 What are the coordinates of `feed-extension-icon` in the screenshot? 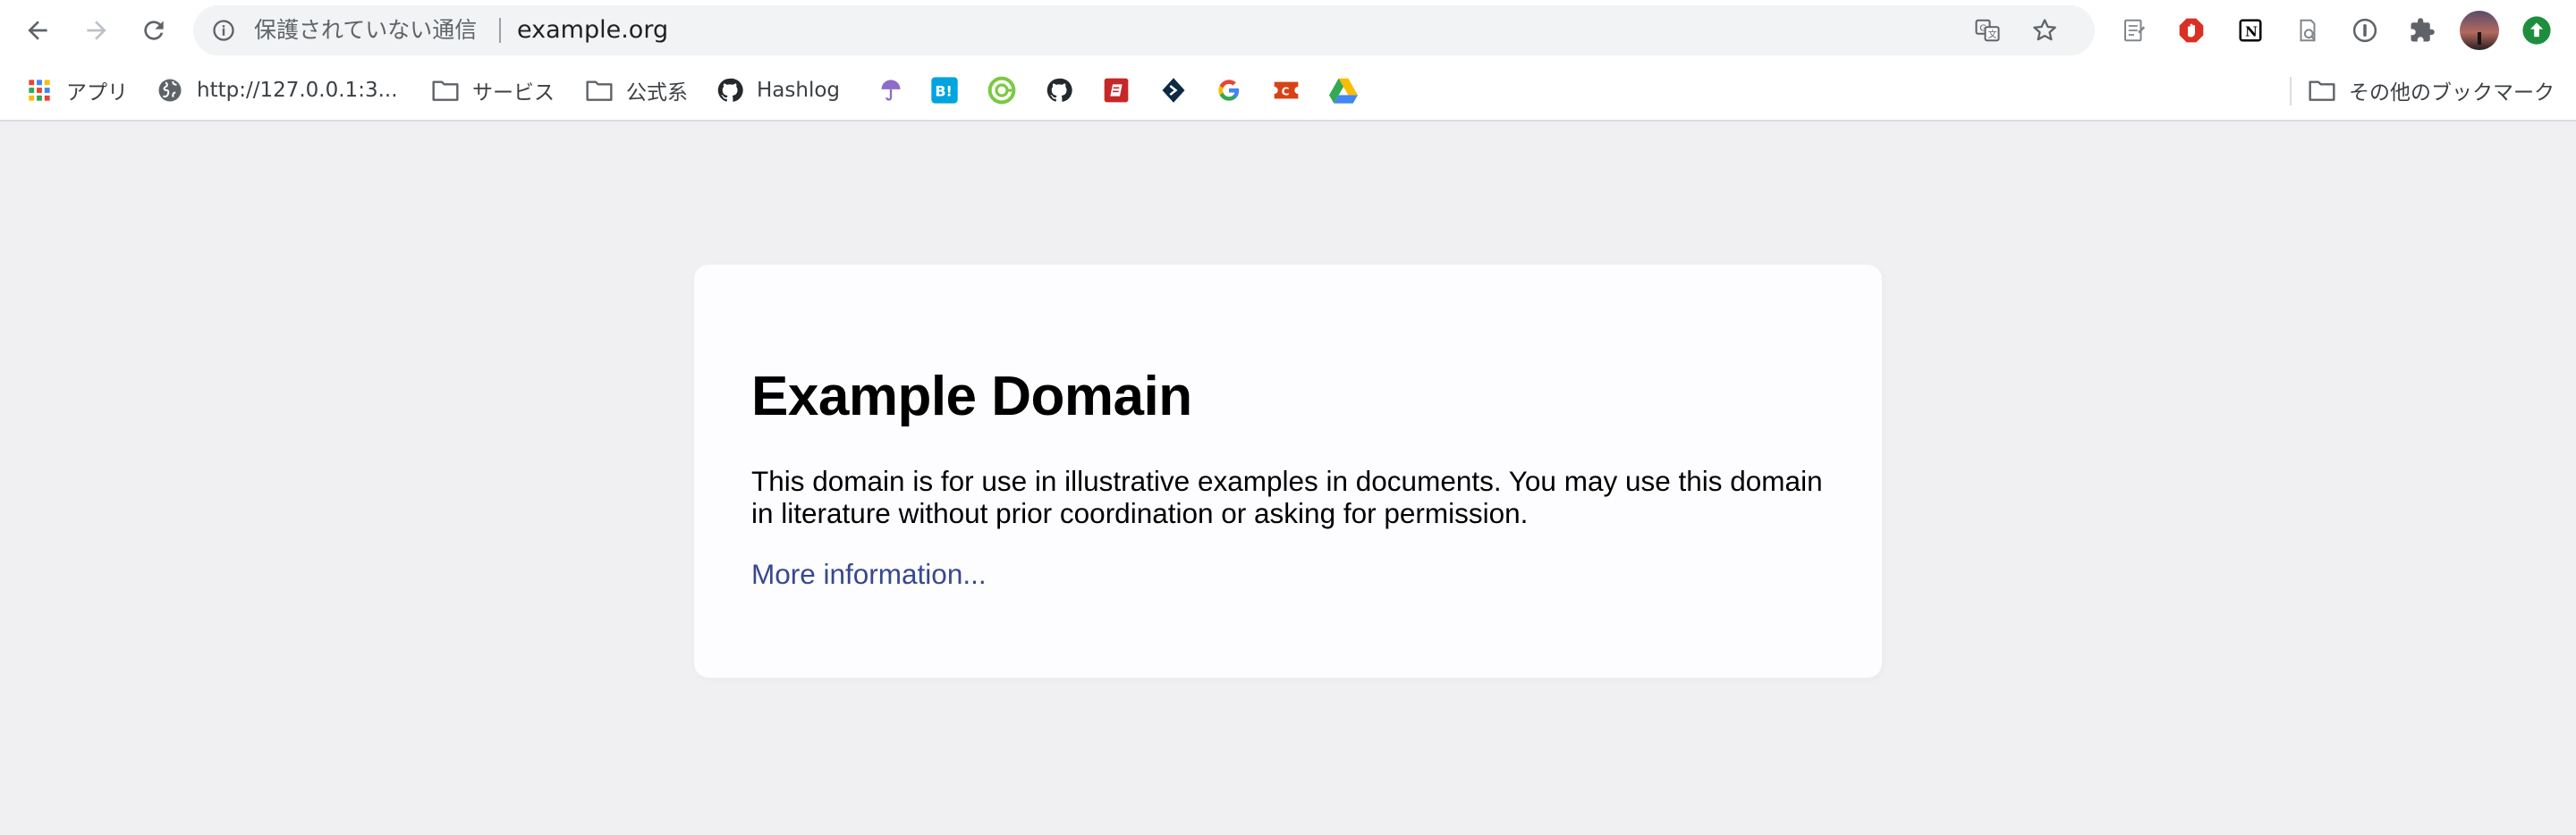 It's located at (2308, 31).